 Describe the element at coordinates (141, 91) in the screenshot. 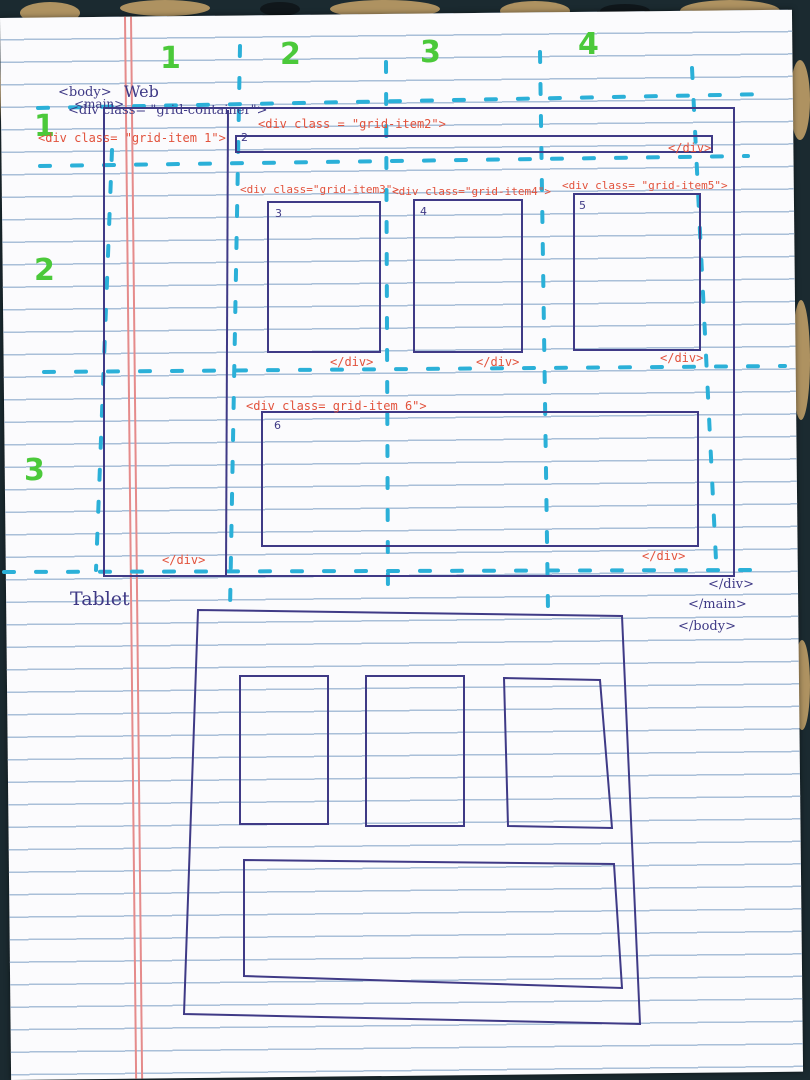

I see `web-label: Web` at that location.